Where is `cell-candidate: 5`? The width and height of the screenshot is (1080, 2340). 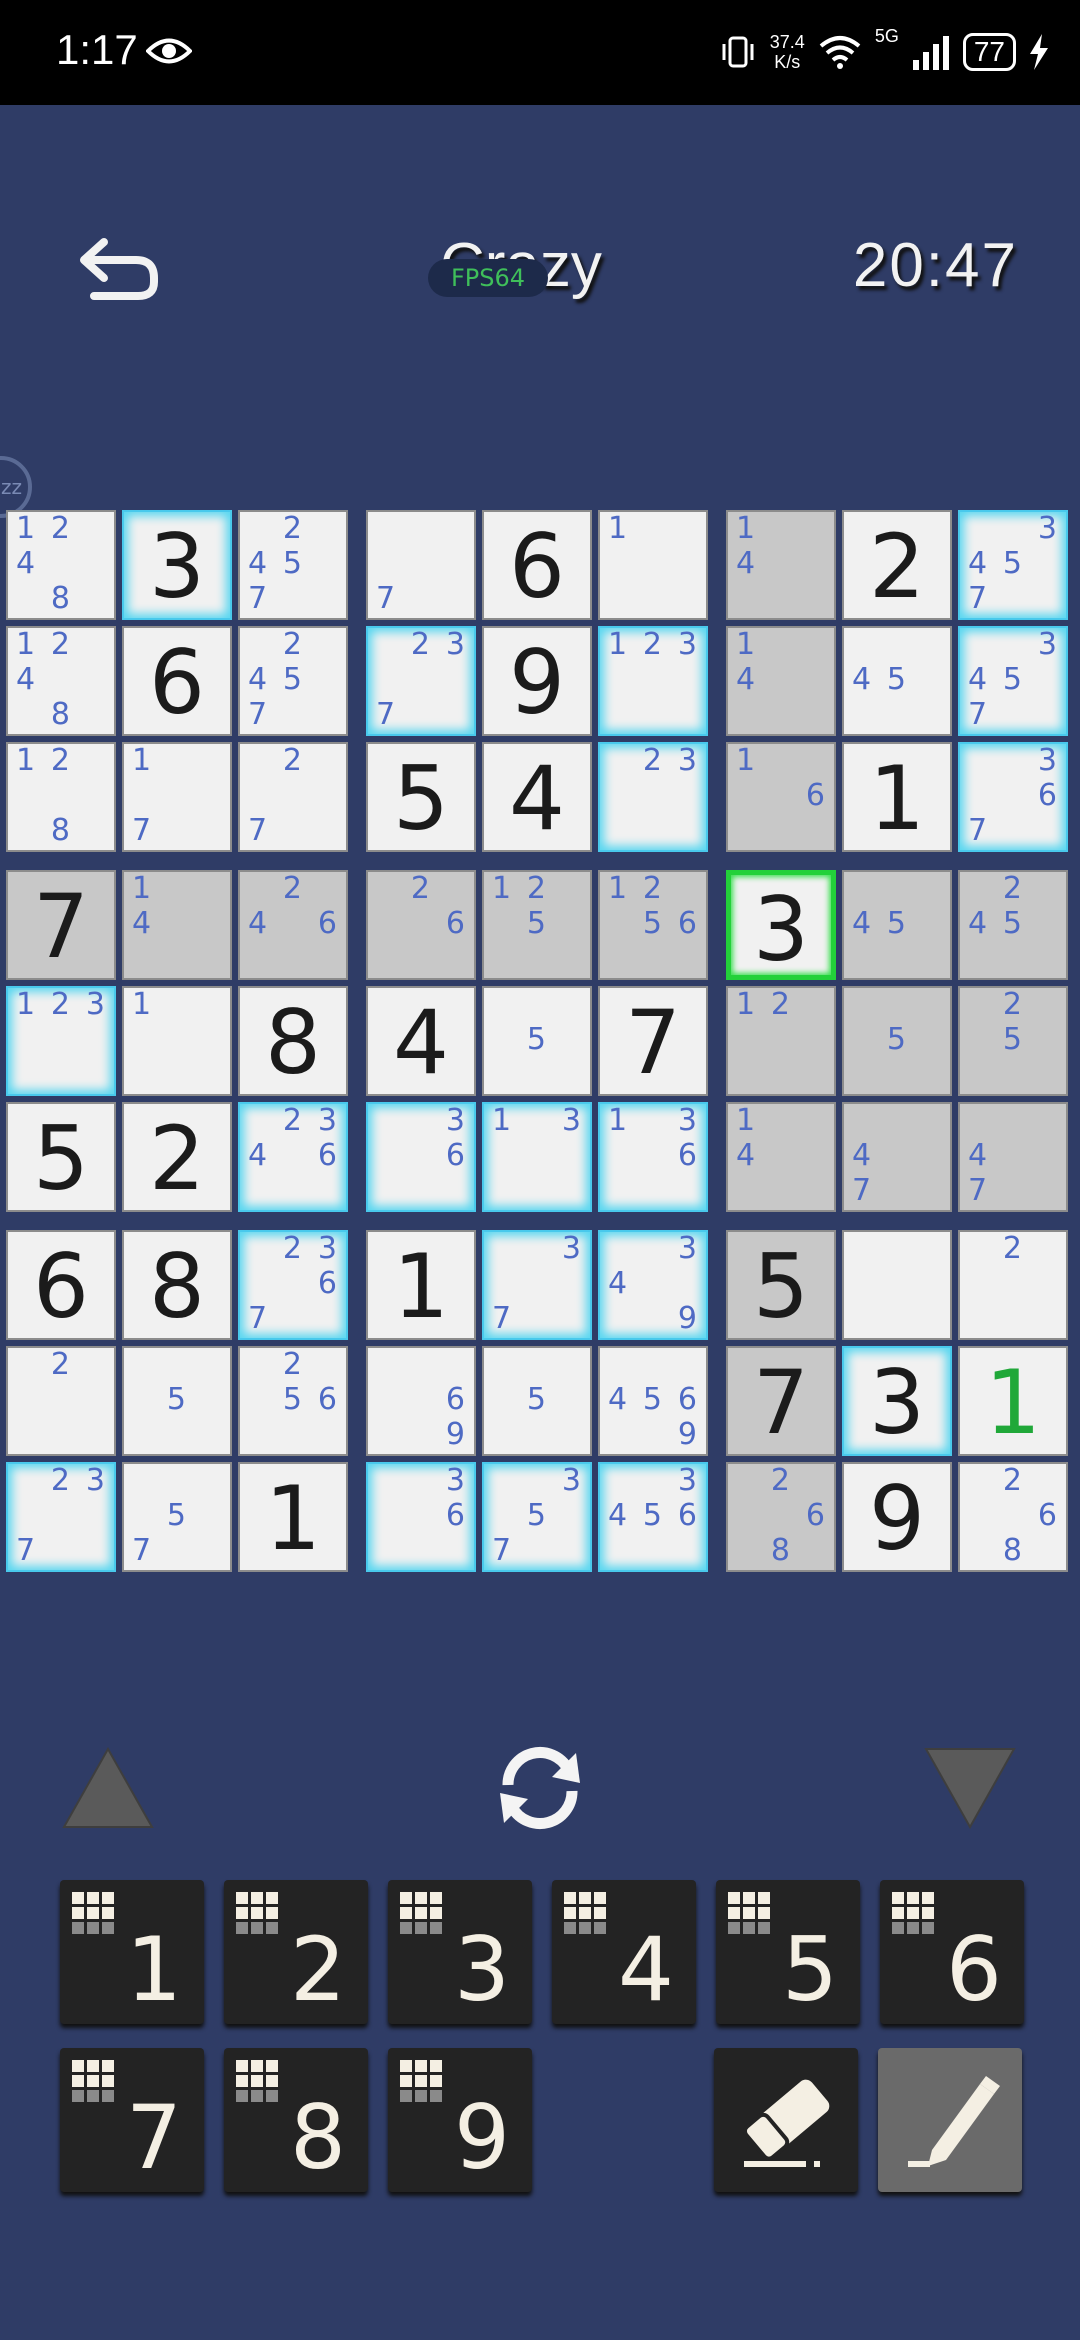
cell-candidate: 5 is located at coordinates (896, 1039).